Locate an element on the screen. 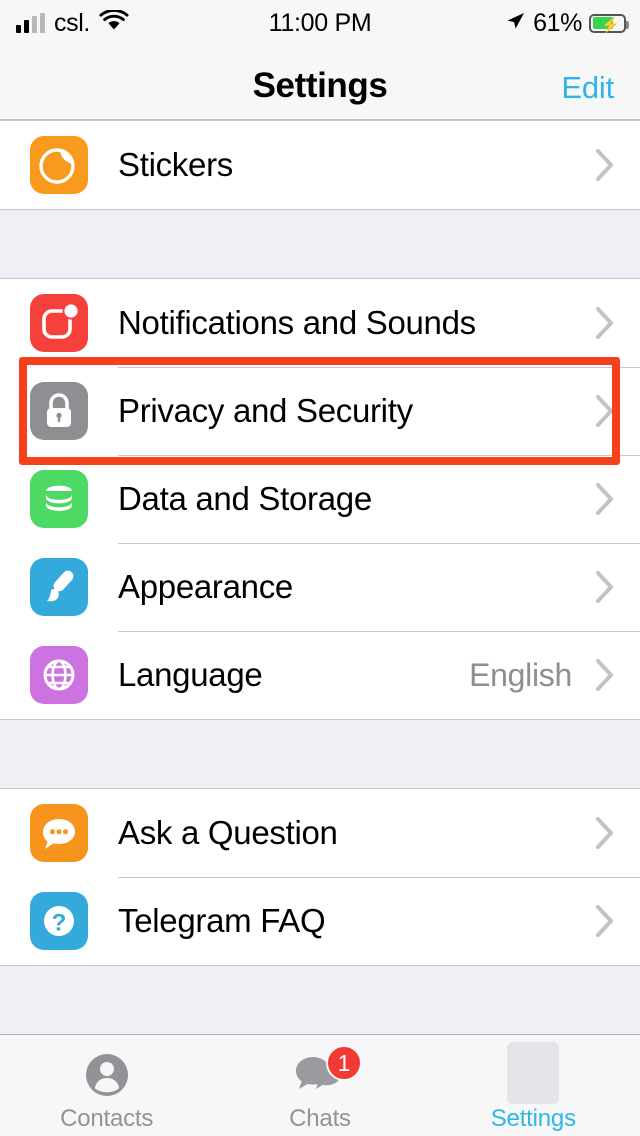 Image resolution: width=640 pixels, height=1136 pixels. settings-row-appearance: Appearance is located at coordinates (320, 587).